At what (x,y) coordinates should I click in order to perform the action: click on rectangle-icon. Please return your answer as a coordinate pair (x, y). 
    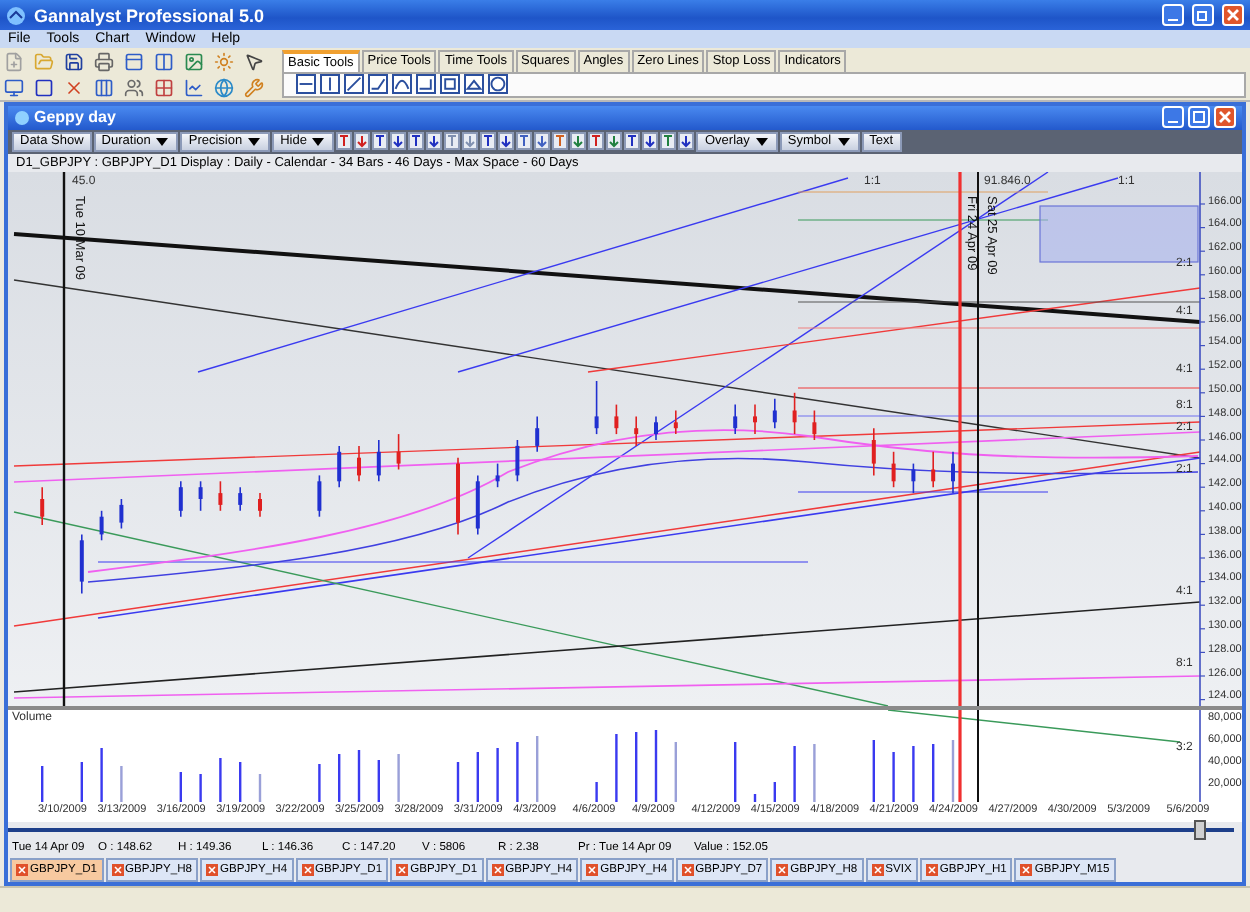
    Looking at the image, I should click on (450, 84).